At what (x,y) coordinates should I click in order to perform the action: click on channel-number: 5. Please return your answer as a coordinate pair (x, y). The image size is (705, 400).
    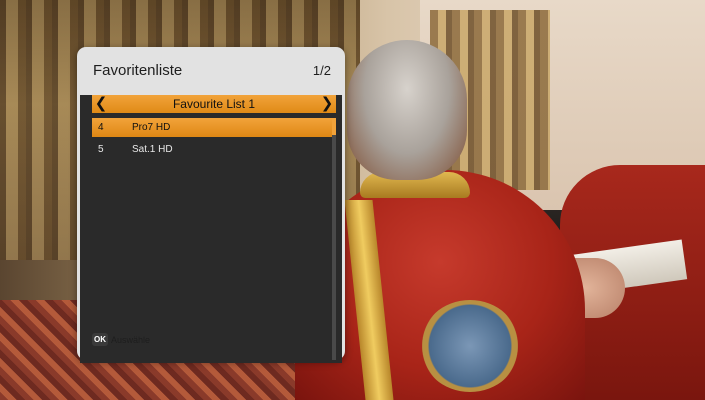
    Looking at the image, I should click on (101, 149).